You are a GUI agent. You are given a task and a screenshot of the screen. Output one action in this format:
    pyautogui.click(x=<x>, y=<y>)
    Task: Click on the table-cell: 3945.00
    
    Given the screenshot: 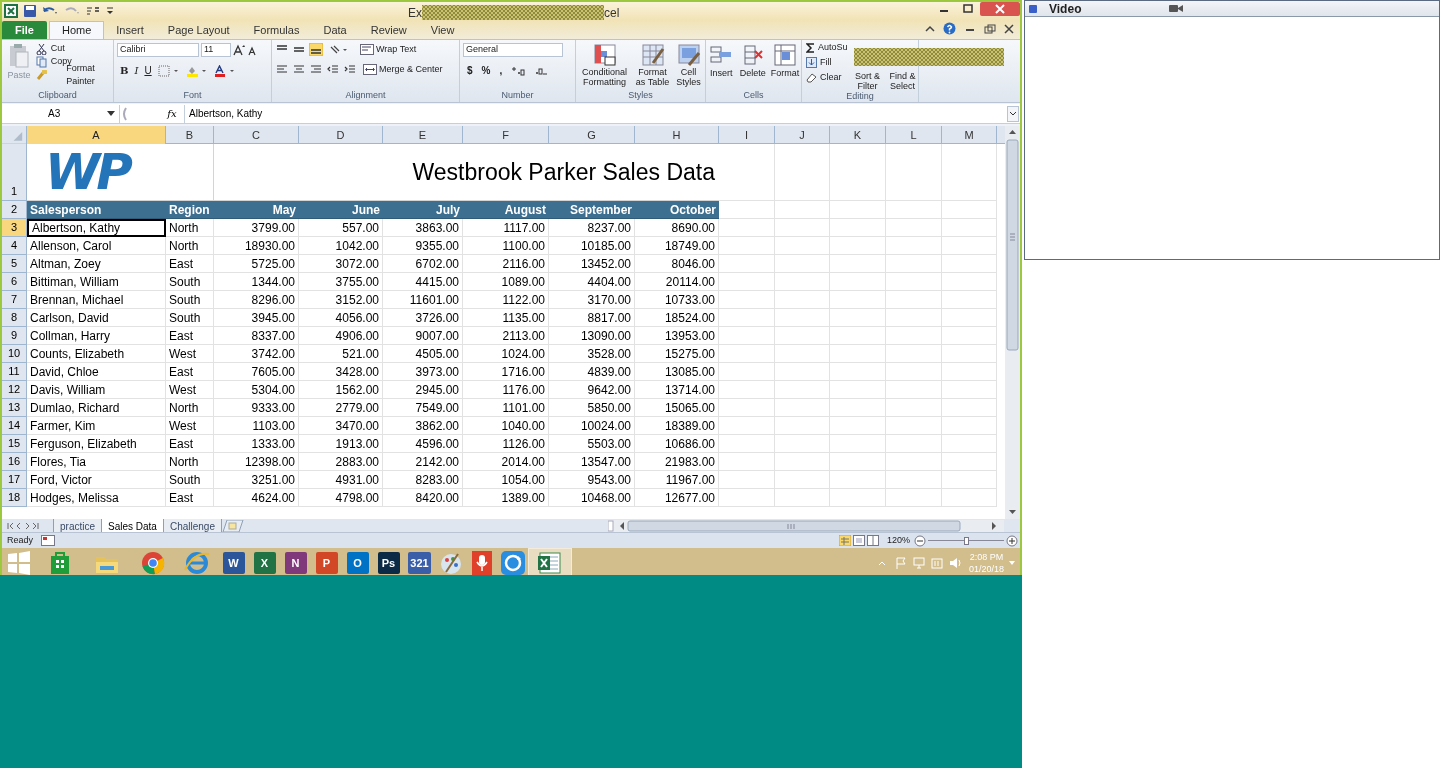 What is the action you would take?
    pyautogui.click(x=256, y=318)
    